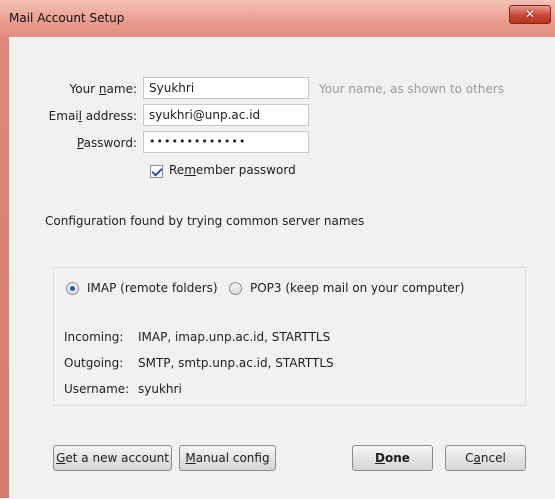  What do you see at coordinates (392, 458) in the screenshot?
I see `done-button: Done` at bounding box center [392, 458].